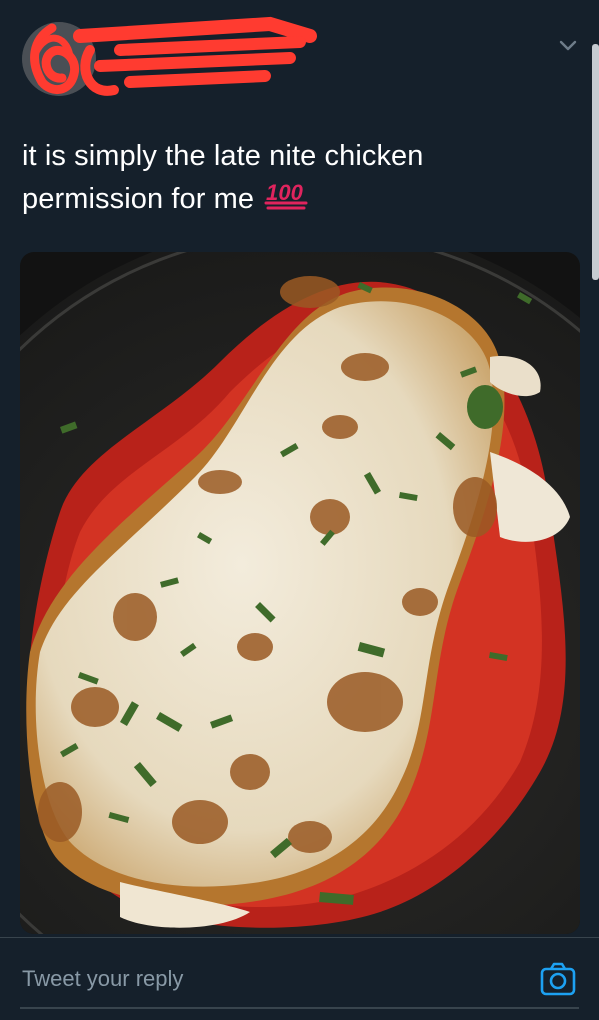 The height and width of the screenshot is (1020, 599). Describe the element at coordinates (299, 1008) in the screenshot. I see `reply-underline` at that location.